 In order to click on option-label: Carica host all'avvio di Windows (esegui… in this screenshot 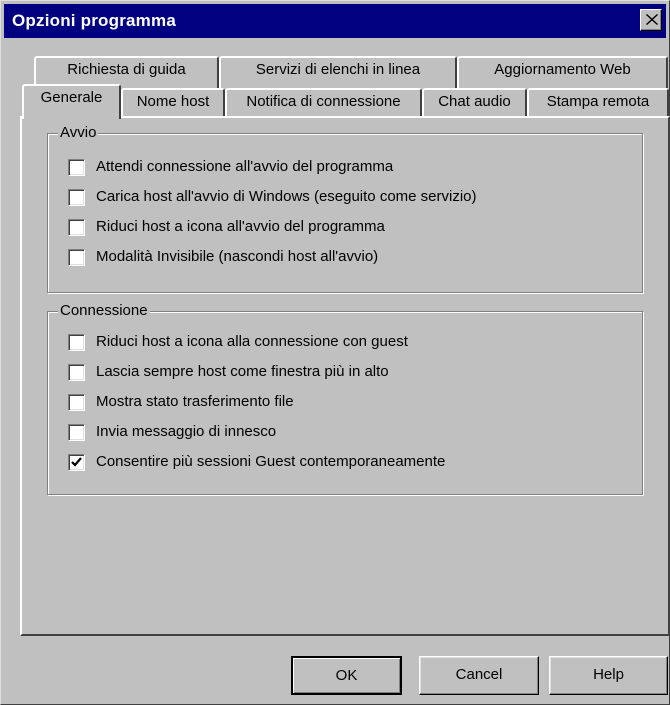, I will do `click(286, 196)`.